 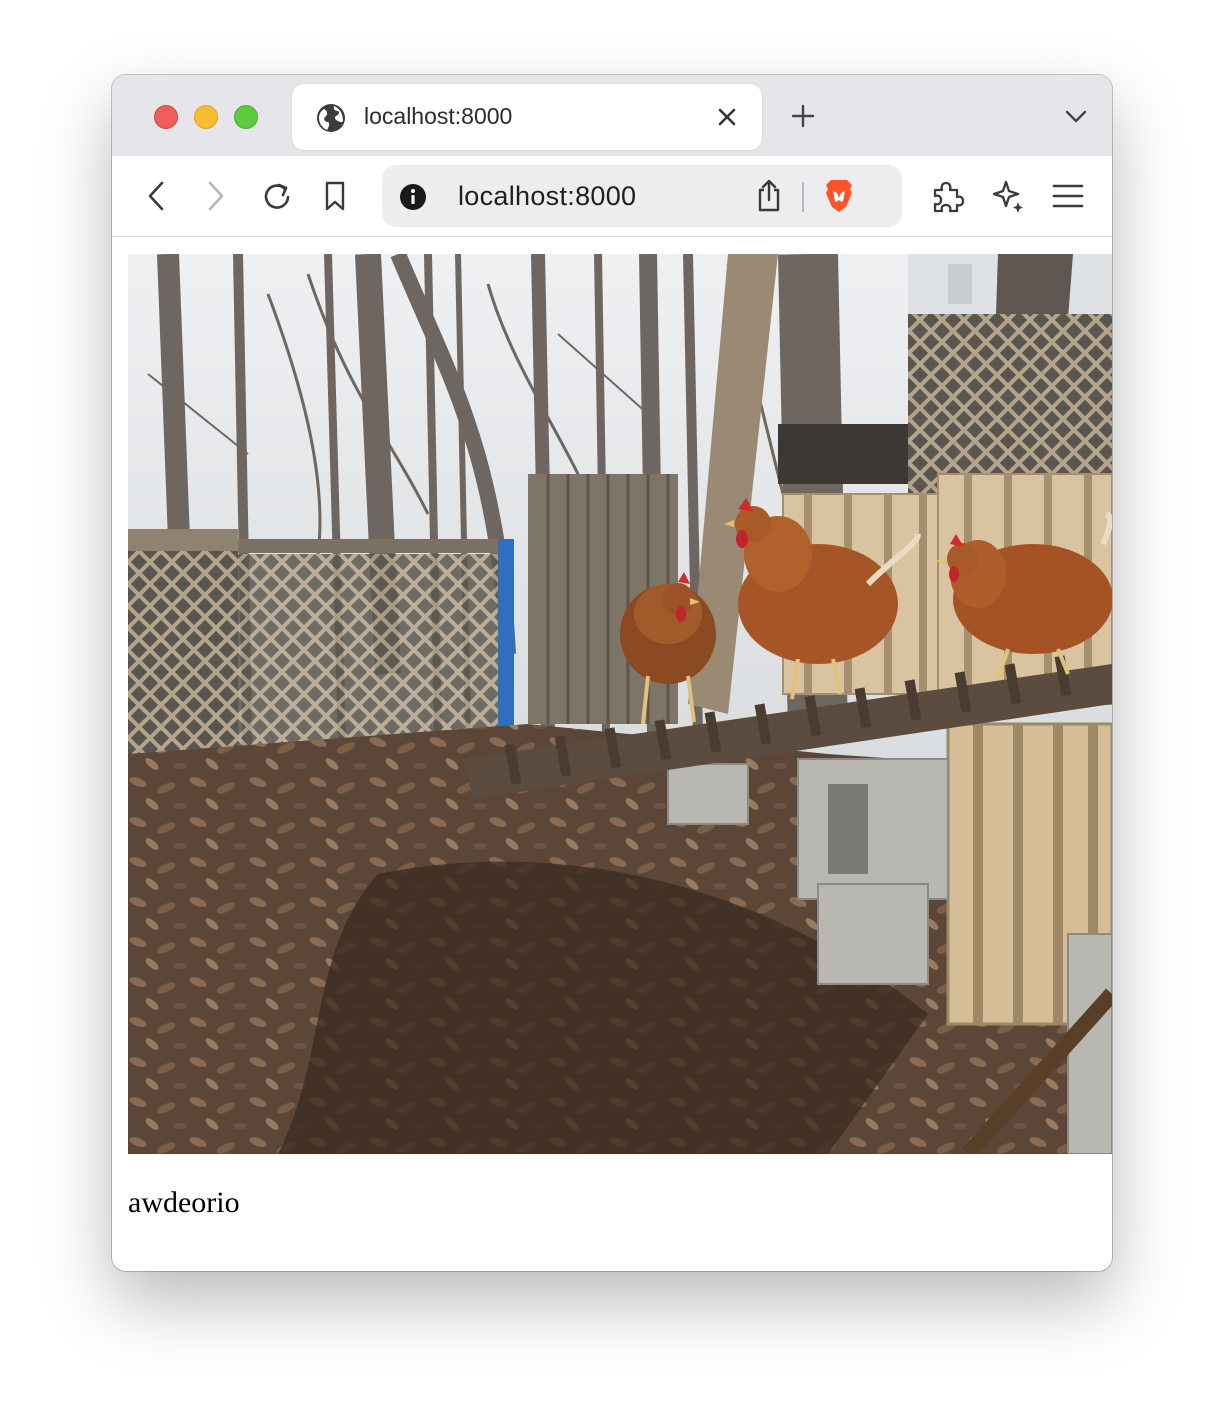 What do you see at coordinates (166, 117) in the screenshot?
I see `window-close-button` at bounding box center [166, 117].